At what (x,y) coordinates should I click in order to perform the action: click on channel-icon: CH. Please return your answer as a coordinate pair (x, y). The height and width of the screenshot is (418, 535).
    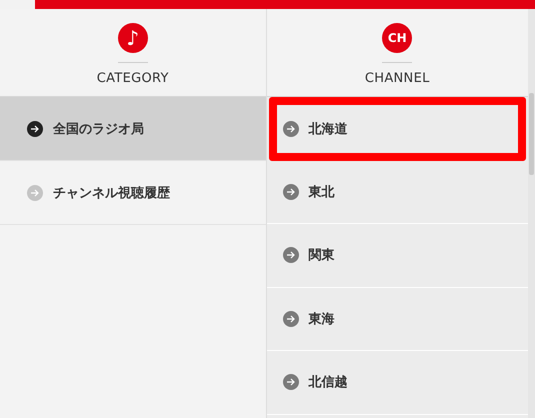
    Looking at the image, I should click on (397, 38).